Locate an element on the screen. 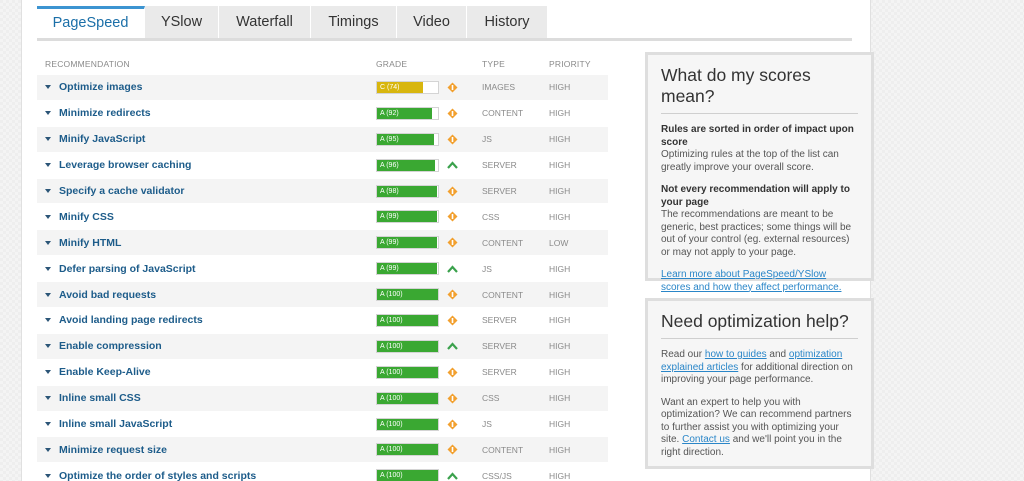 The width and height of the screenshot is (1024, 481). tab-pagespeed: PageSpeed is located at coordinates (91, 22).